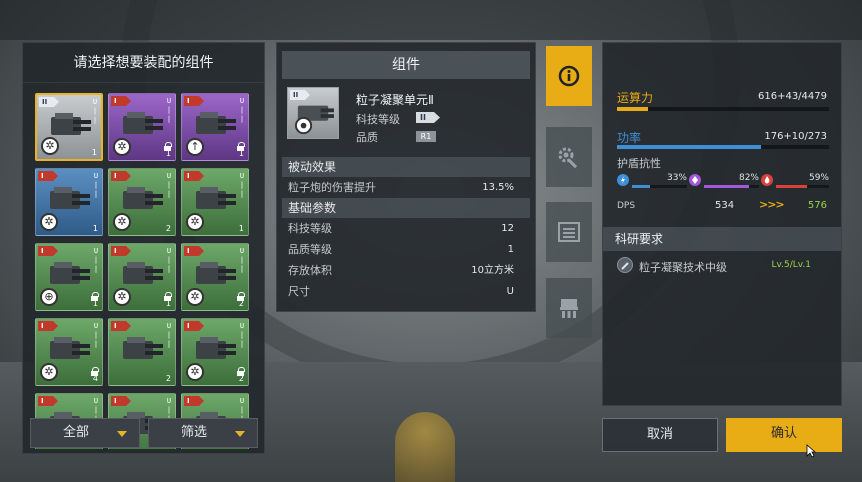 Image resolution: width=862 pixels, height=482 pixels. I want to click on hangar-ceiling, so click(431, 20).